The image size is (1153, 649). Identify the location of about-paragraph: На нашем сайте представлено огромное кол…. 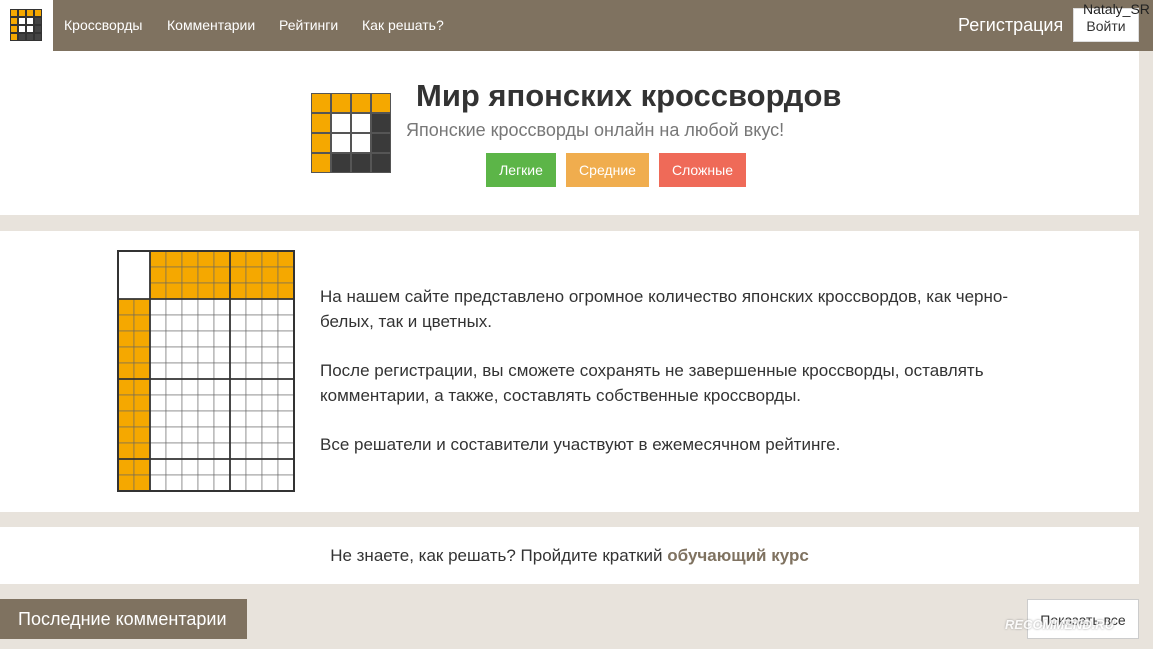
(664, 309).